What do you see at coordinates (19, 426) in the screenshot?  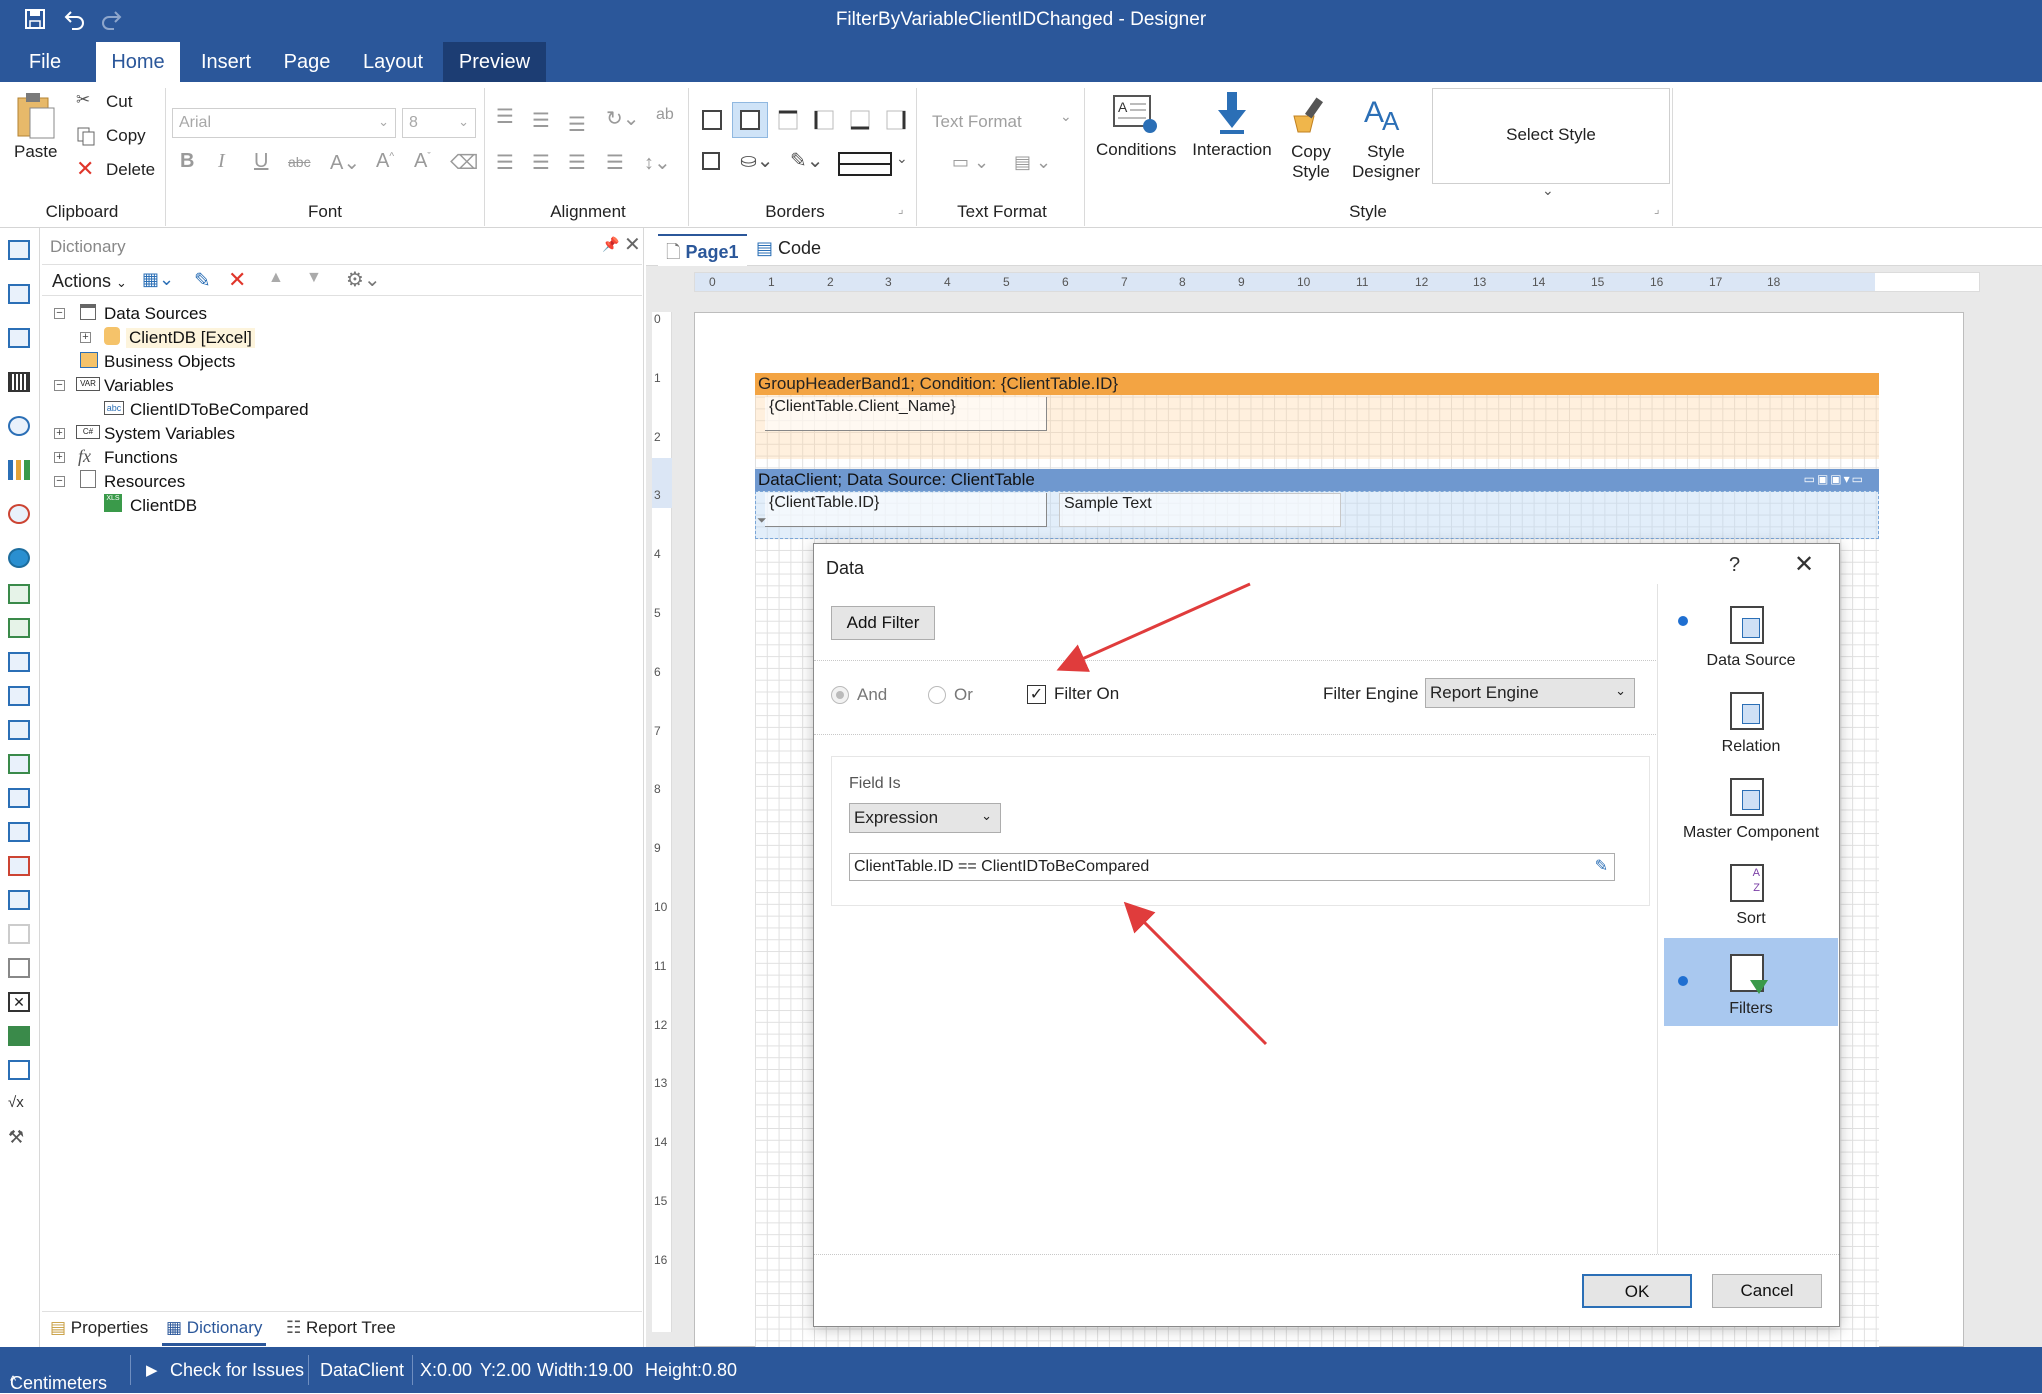 I see `shapes-icon` at bounding box center [19, 426].